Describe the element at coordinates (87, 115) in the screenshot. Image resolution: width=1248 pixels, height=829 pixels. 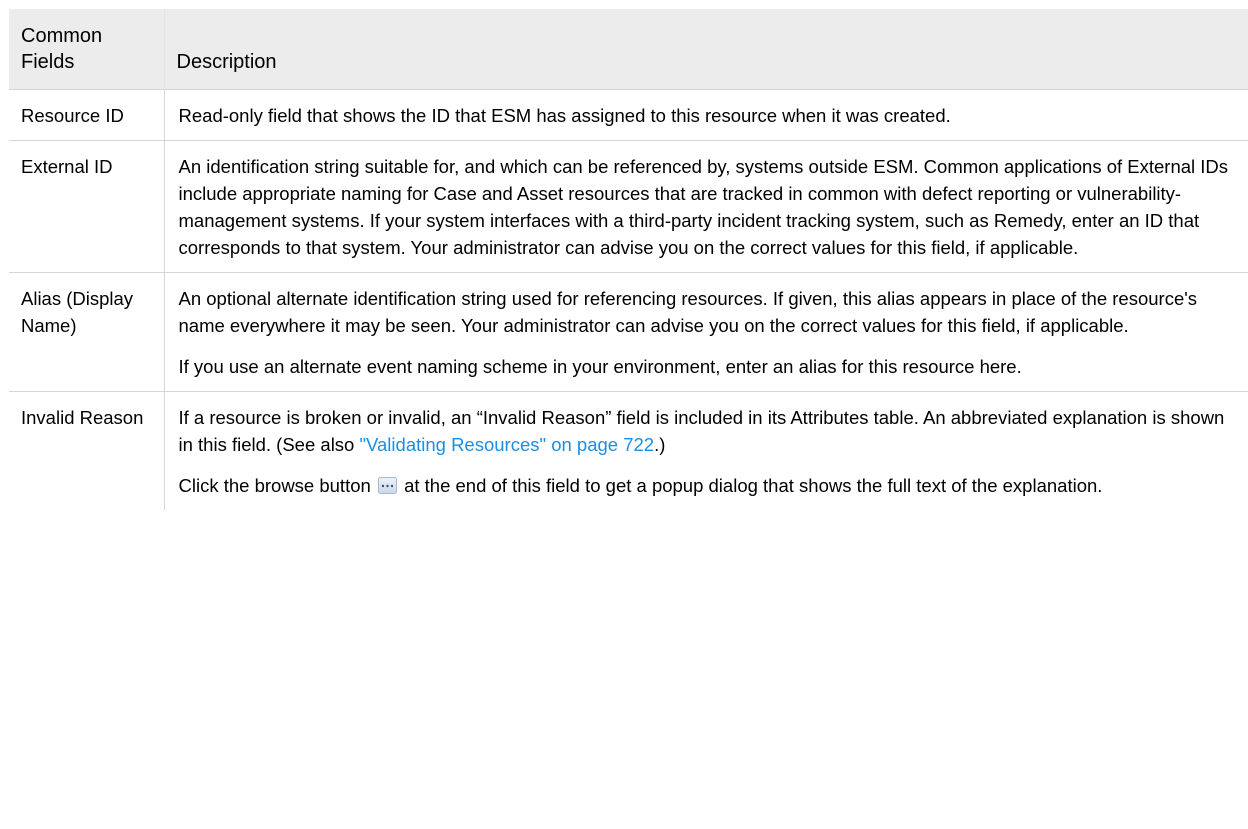
I see `field-name-cell: Resource ID` at that location.